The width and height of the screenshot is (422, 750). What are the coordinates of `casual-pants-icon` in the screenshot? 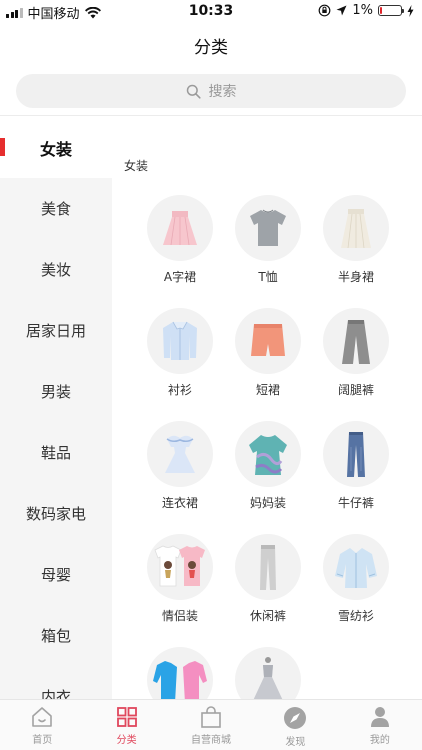 It's located at (268, 567).